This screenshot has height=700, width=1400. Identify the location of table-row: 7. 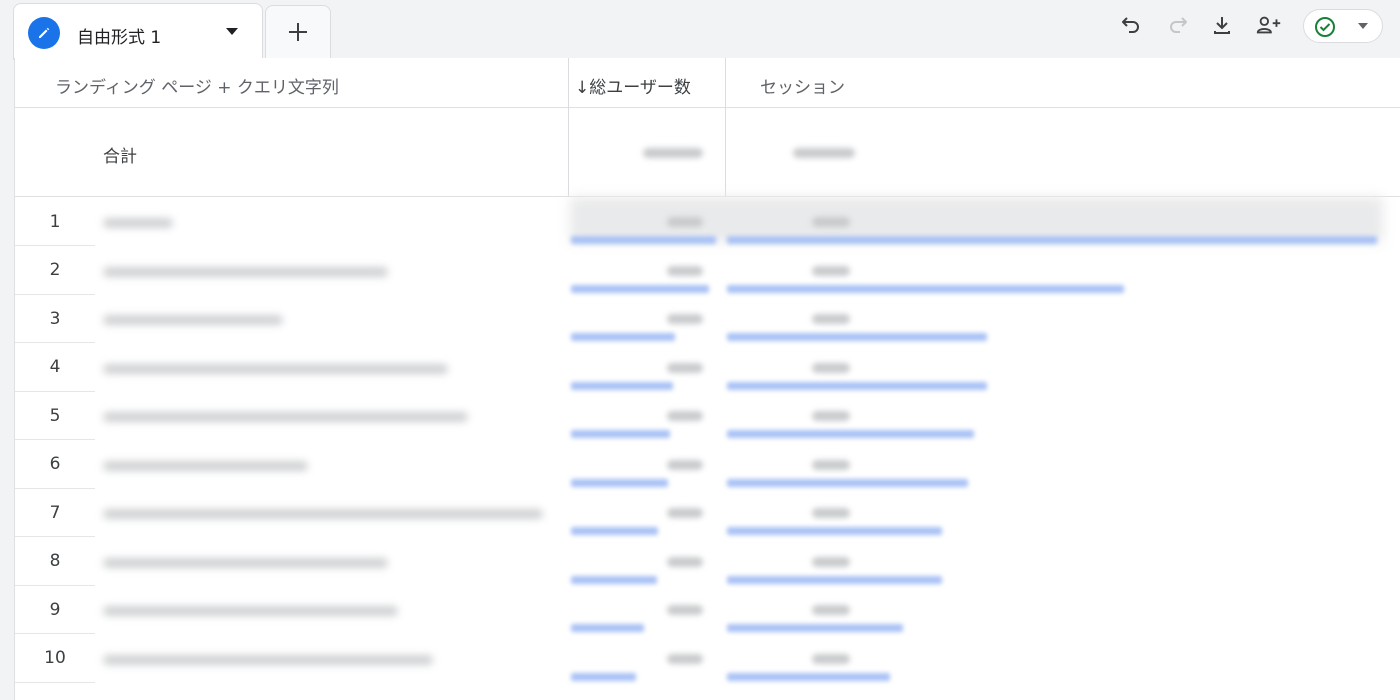
(707, 513).